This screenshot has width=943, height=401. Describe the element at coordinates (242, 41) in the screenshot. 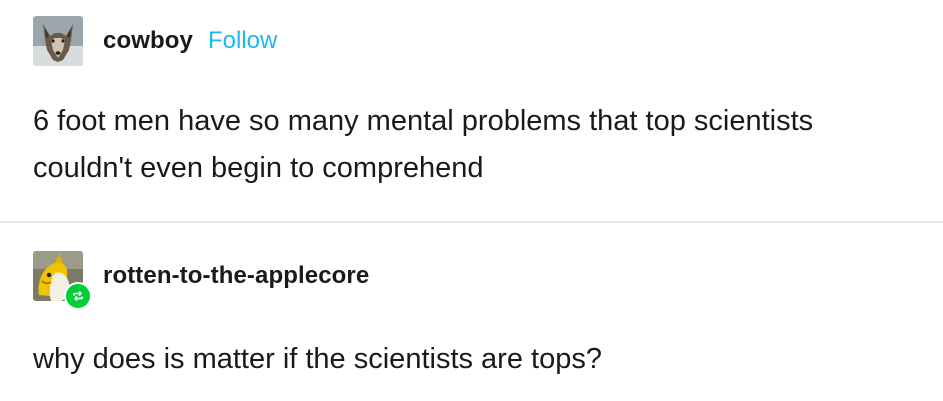

I see `follow-button: Follow` at that location.